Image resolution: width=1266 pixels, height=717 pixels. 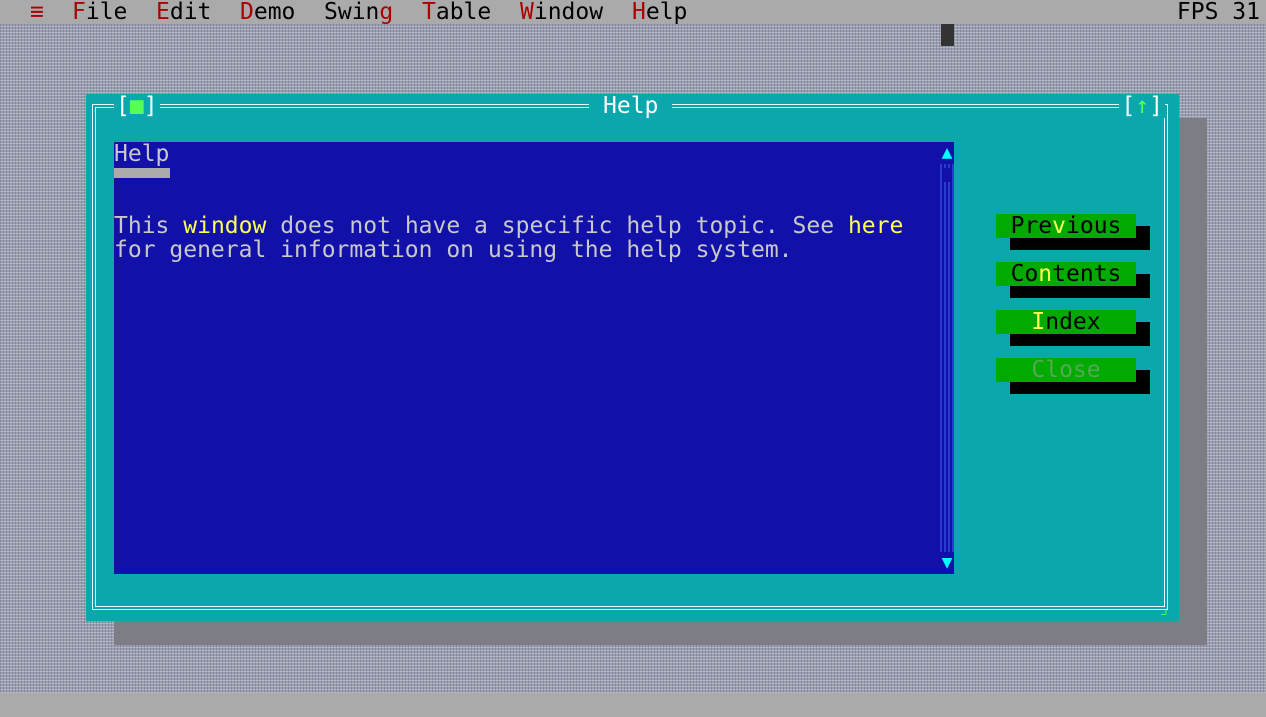 I want to click on vertical-scrollbar: ▲ ▼, so click(x=947, y=358).